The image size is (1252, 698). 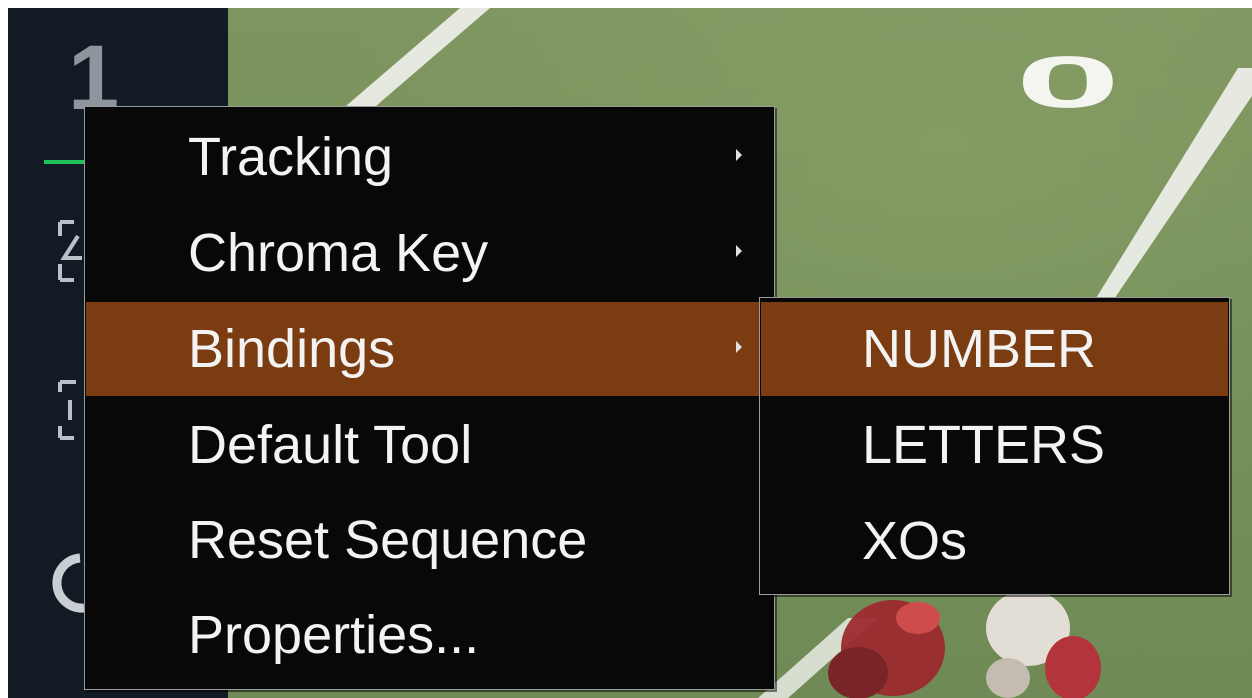 What do you see at coordinates (429, 349) in the screenshot?
I see `menu-item-bindings: Bindings` at bounding box center [429, 349].